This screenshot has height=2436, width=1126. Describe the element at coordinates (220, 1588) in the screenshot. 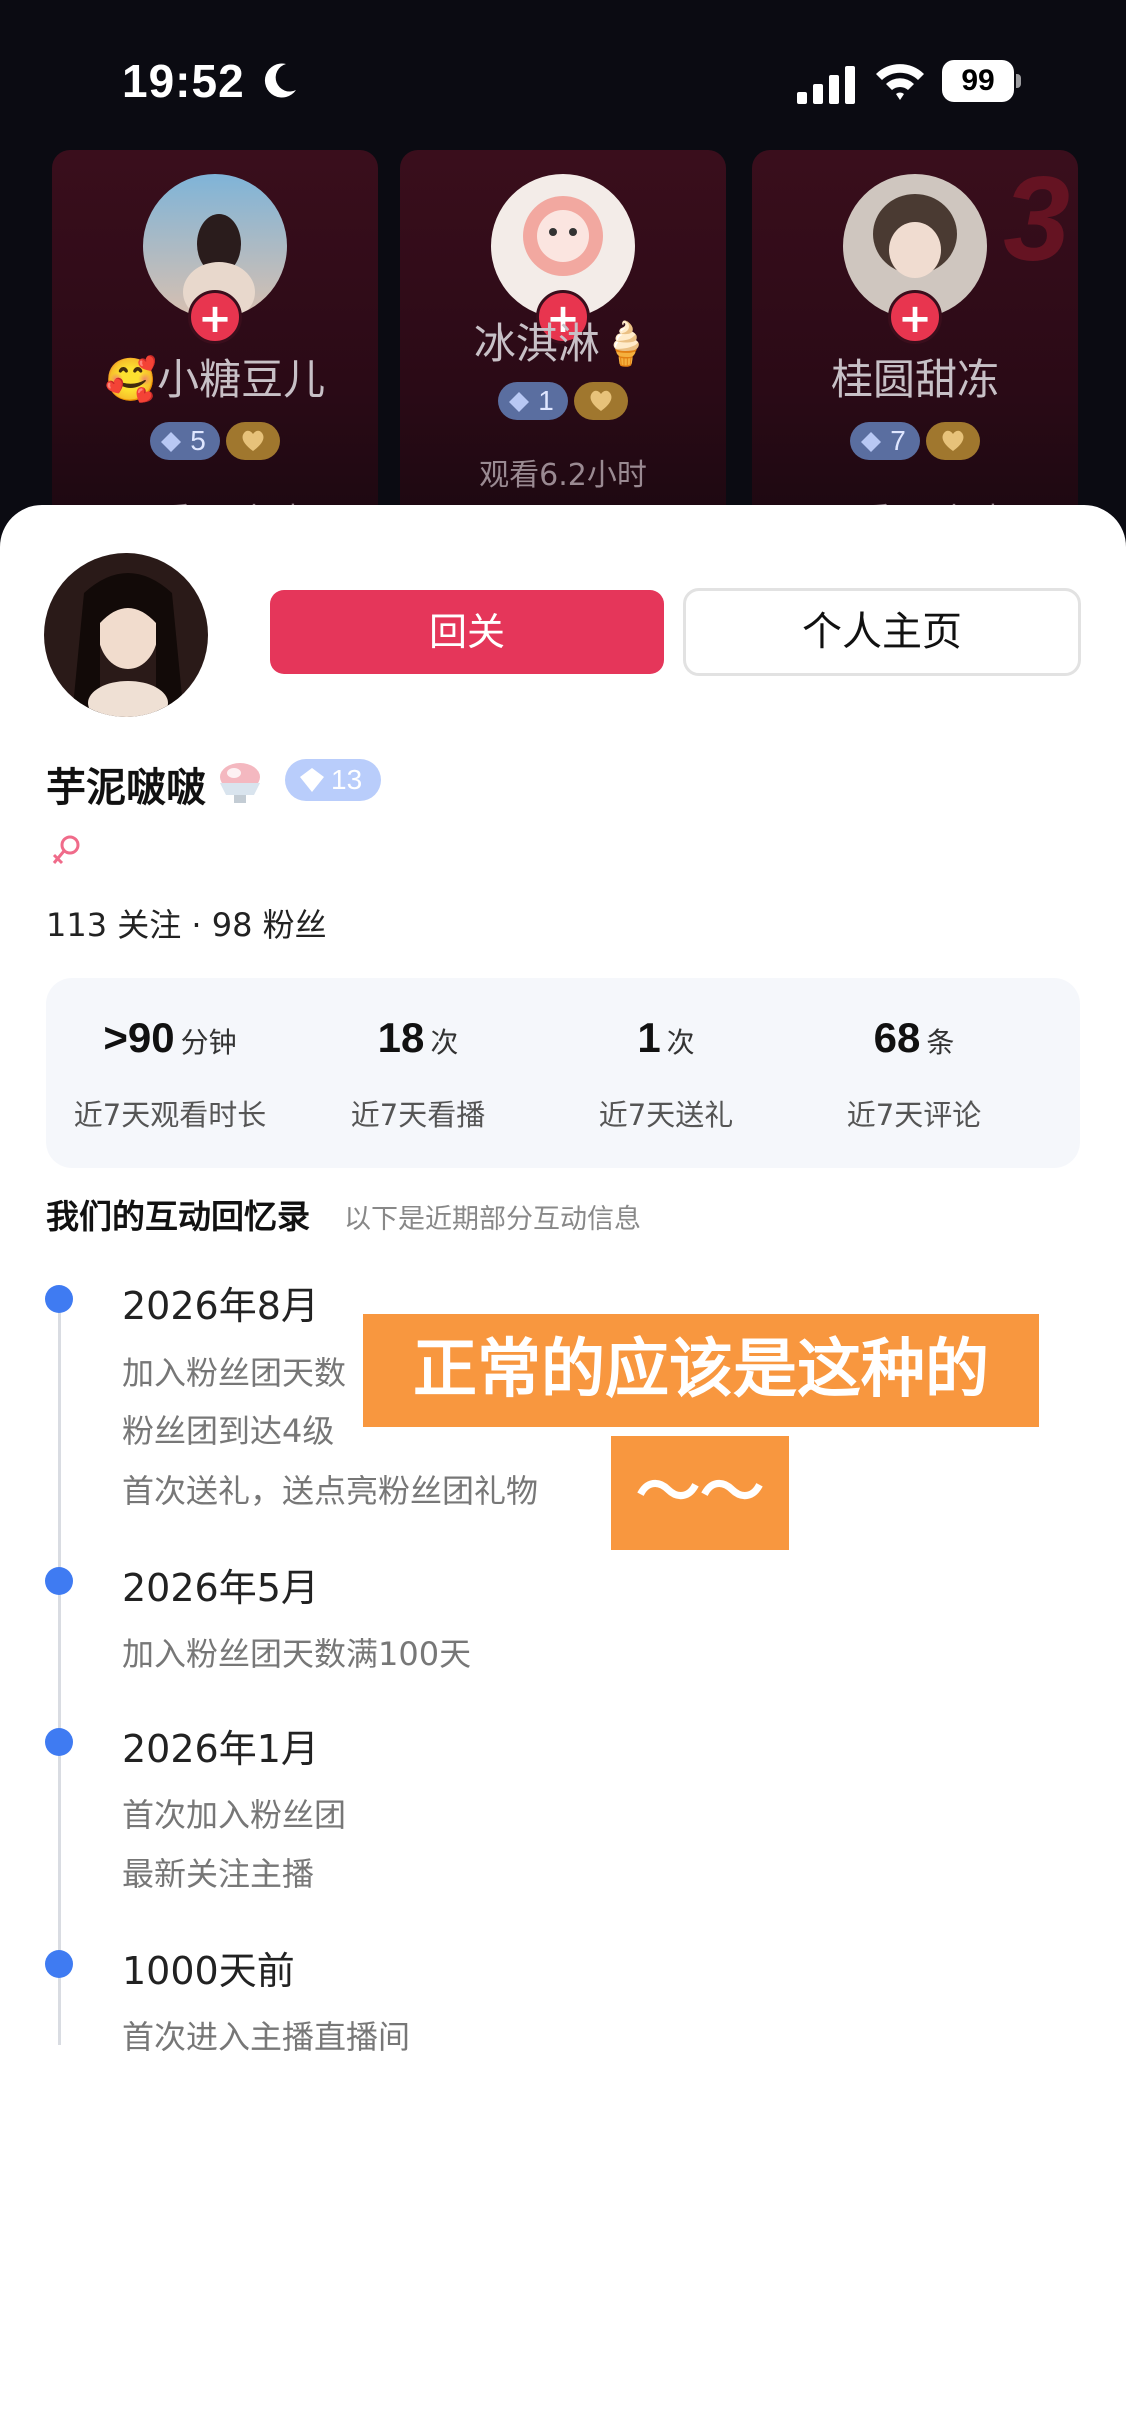

I see `timeline-date: 2026年5月` at that location.